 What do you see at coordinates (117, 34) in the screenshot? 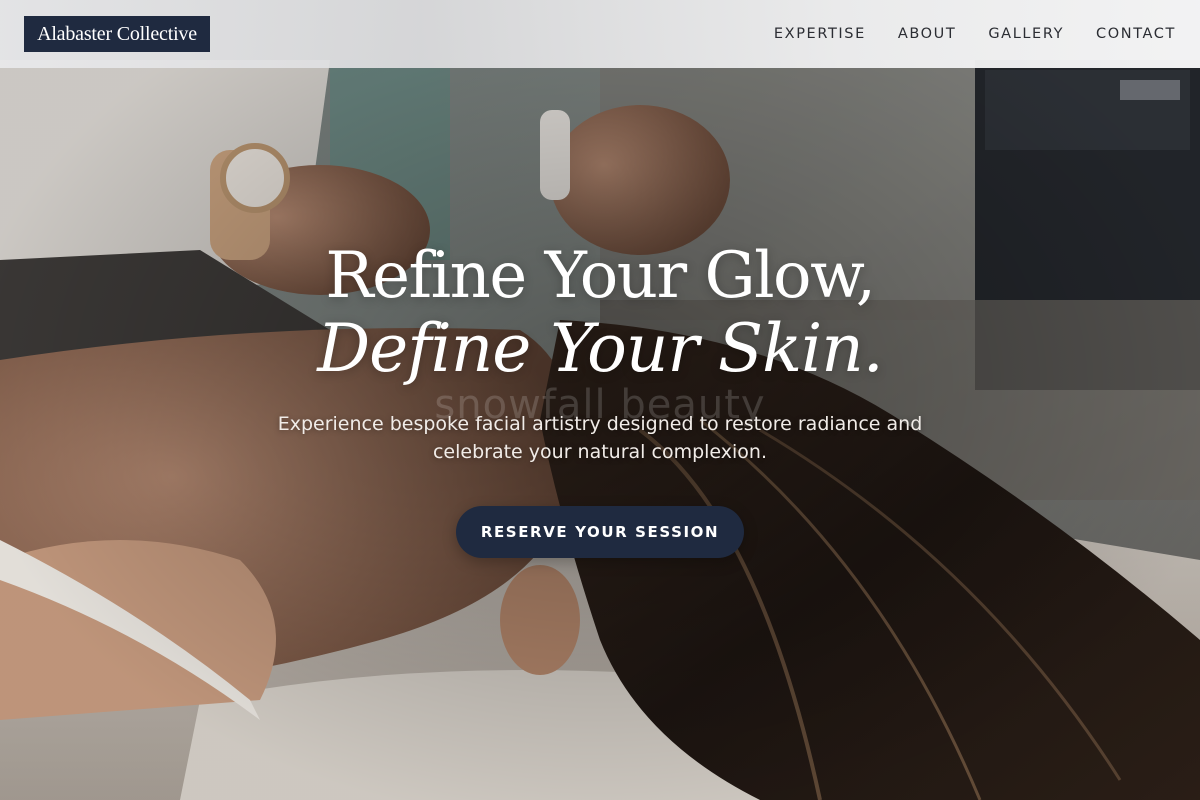
I see `logo: Alabaster Collective` at bounding box center [117, 34].